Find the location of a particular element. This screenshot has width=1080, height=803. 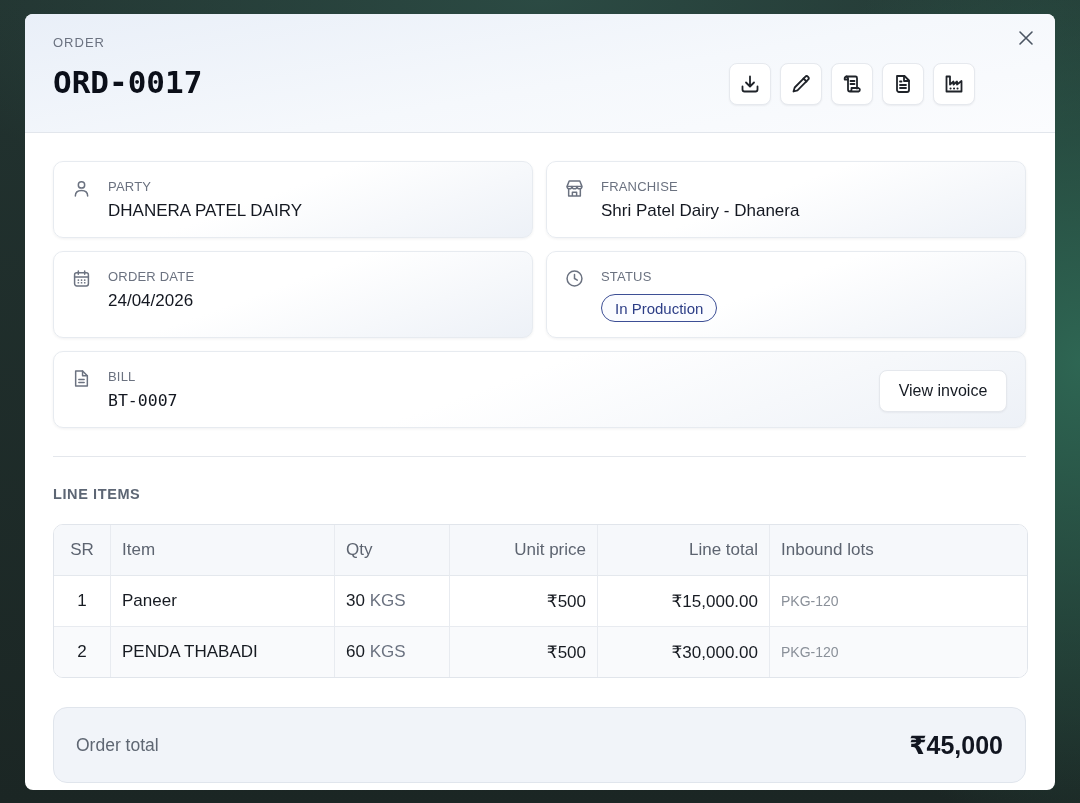

scroll-icon is located at coordinates (852, 84).